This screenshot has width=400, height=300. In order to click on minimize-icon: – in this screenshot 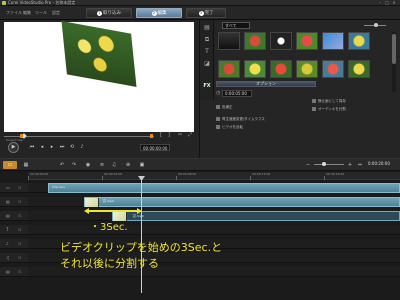, I will do `click(380, 3)`.